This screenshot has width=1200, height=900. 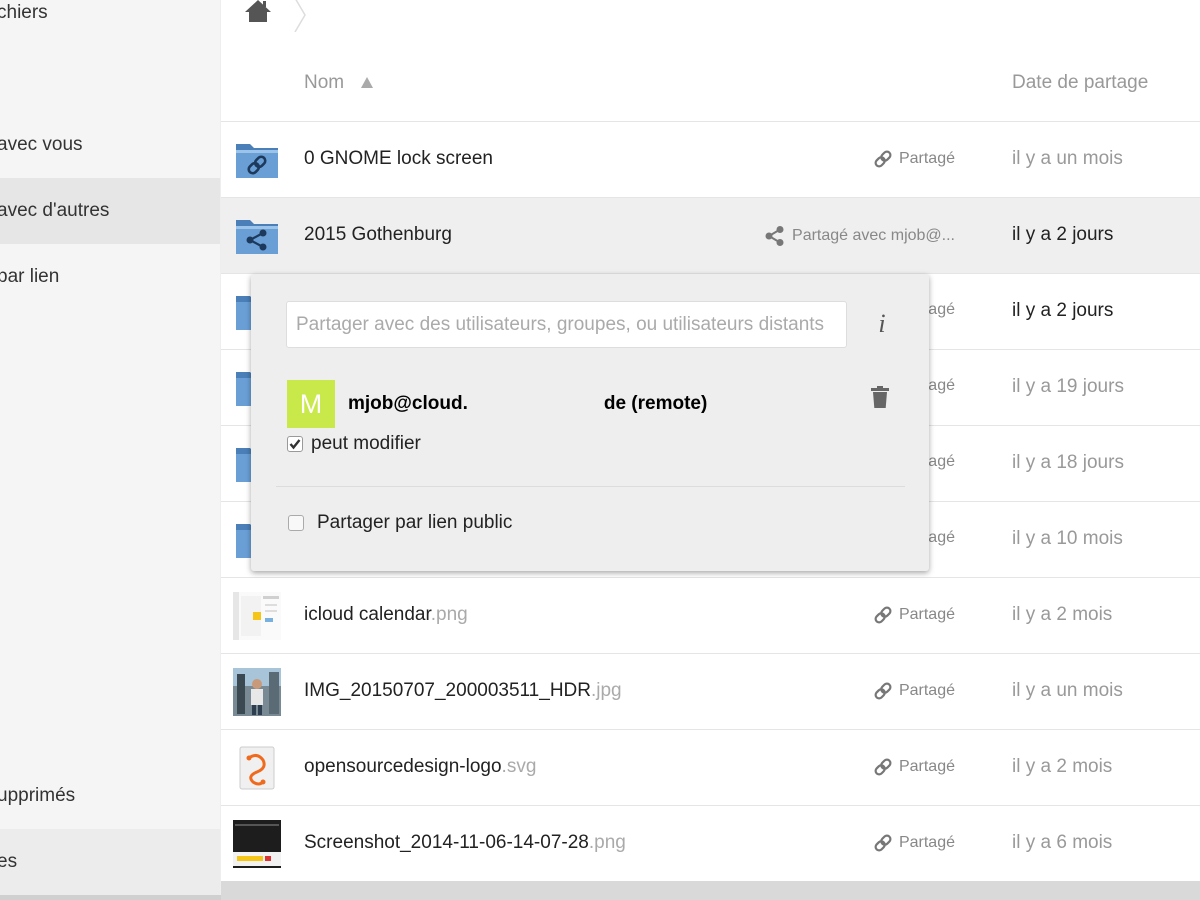 I want to click on screenshot-thumbnail, so click(x=257, y=844).